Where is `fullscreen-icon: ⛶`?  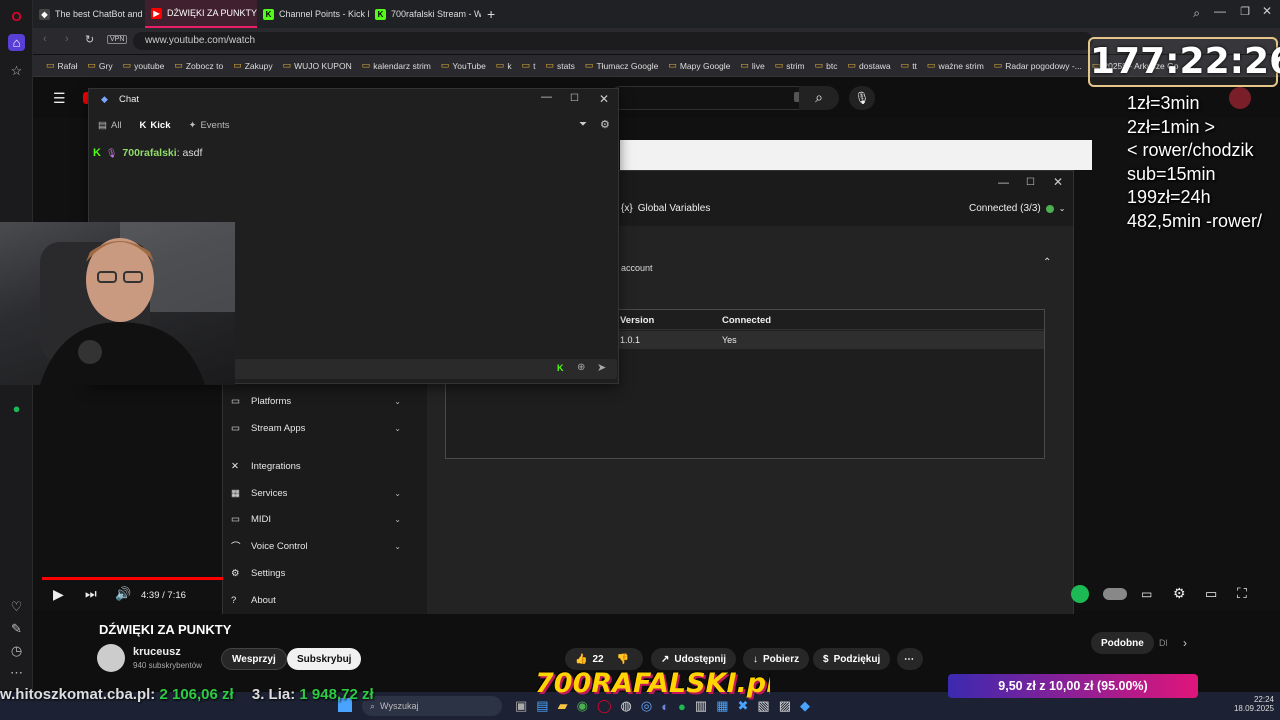
fullscreen-icon: ⛶ is located at coordinates (1242, 593).